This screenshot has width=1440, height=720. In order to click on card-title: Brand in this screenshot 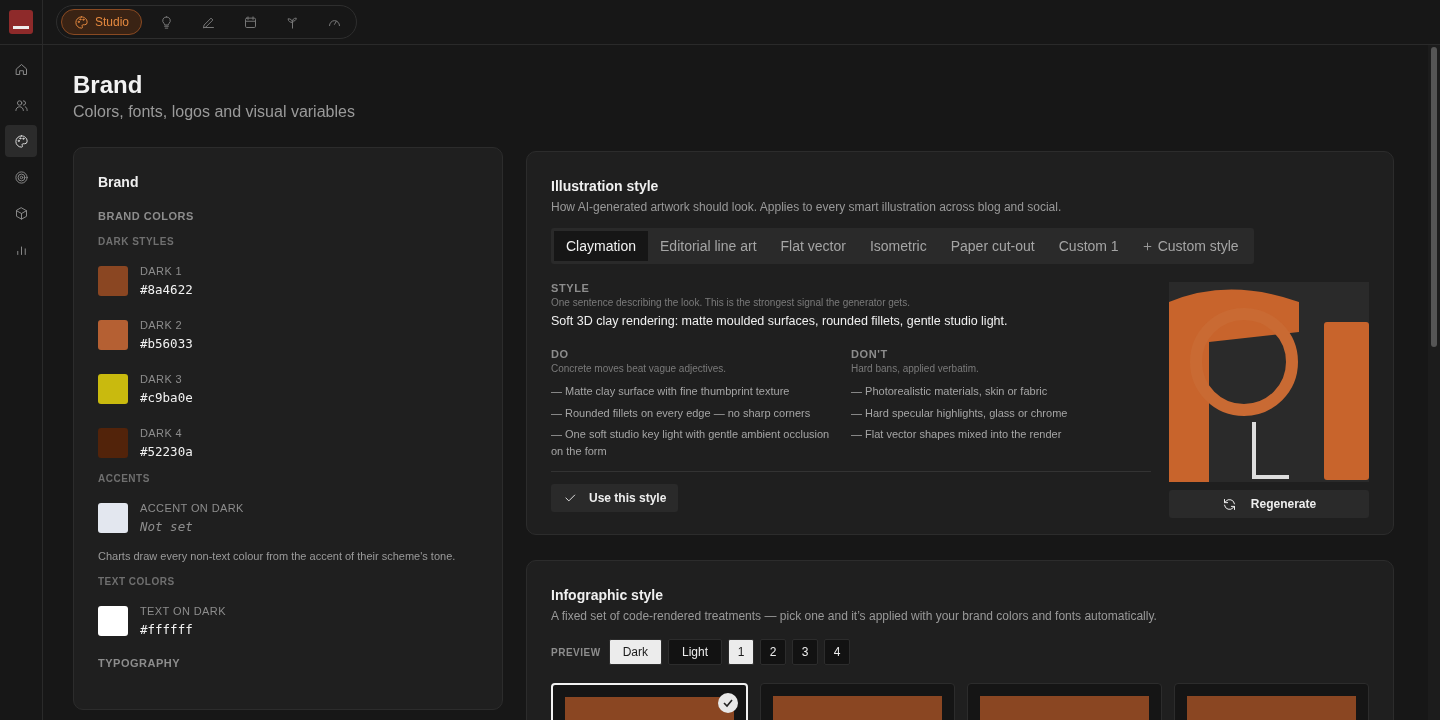, I will do `click(119, 182)`.